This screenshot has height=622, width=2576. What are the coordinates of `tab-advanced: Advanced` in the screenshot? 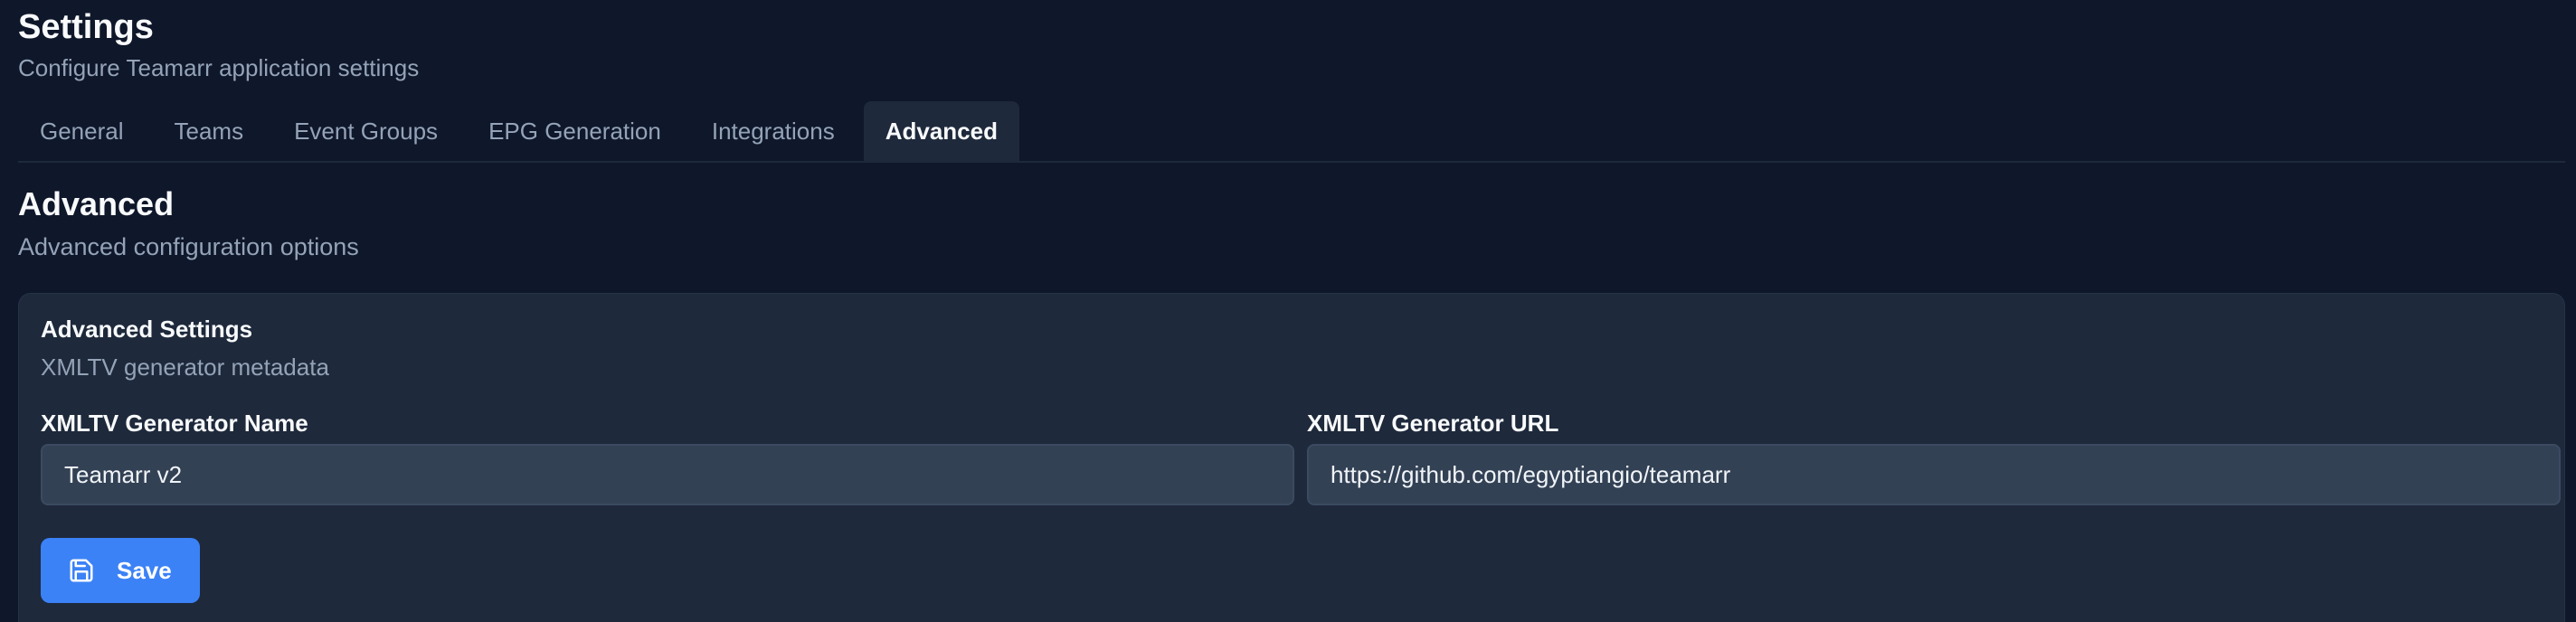 It's located at (941, 131).